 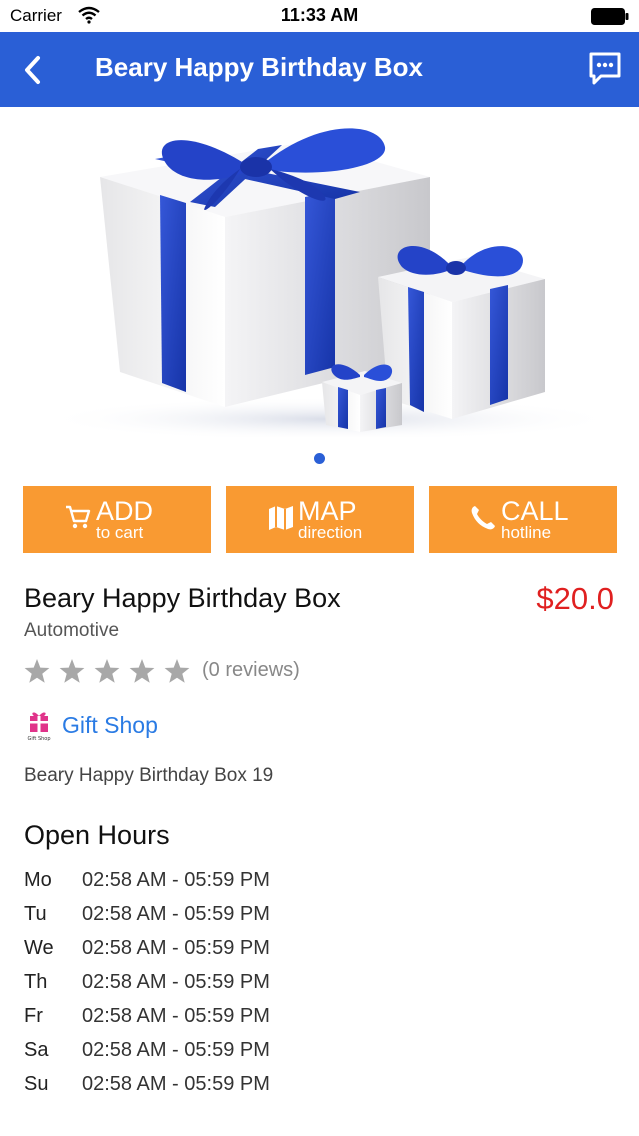 I want to click on add-to-cart-sublabel: to cart, so click(x=120, y=532).